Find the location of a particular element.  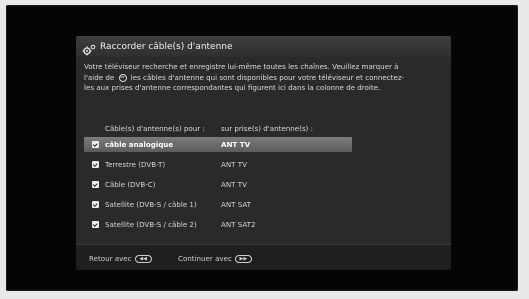

column-header-port: sur prise(s) d'antenne(s) : is located at coordinates (267, 128).